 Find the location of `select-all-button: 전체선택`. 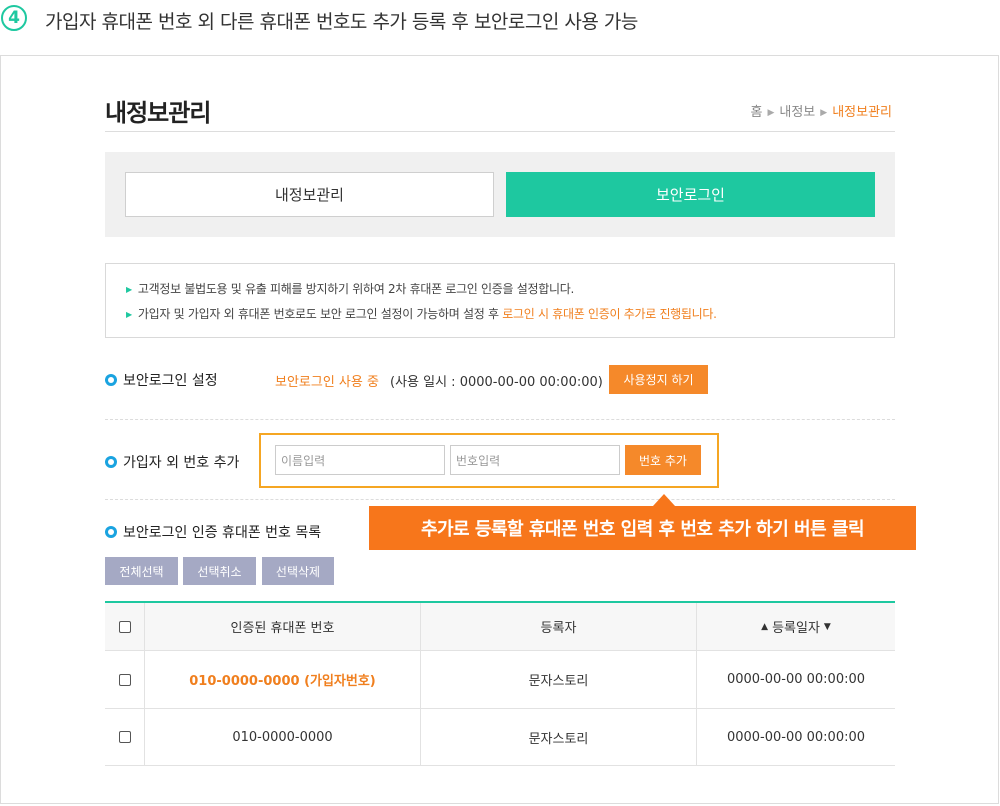

select-all-button: 전체선택 is located at coordinates (141, 571).